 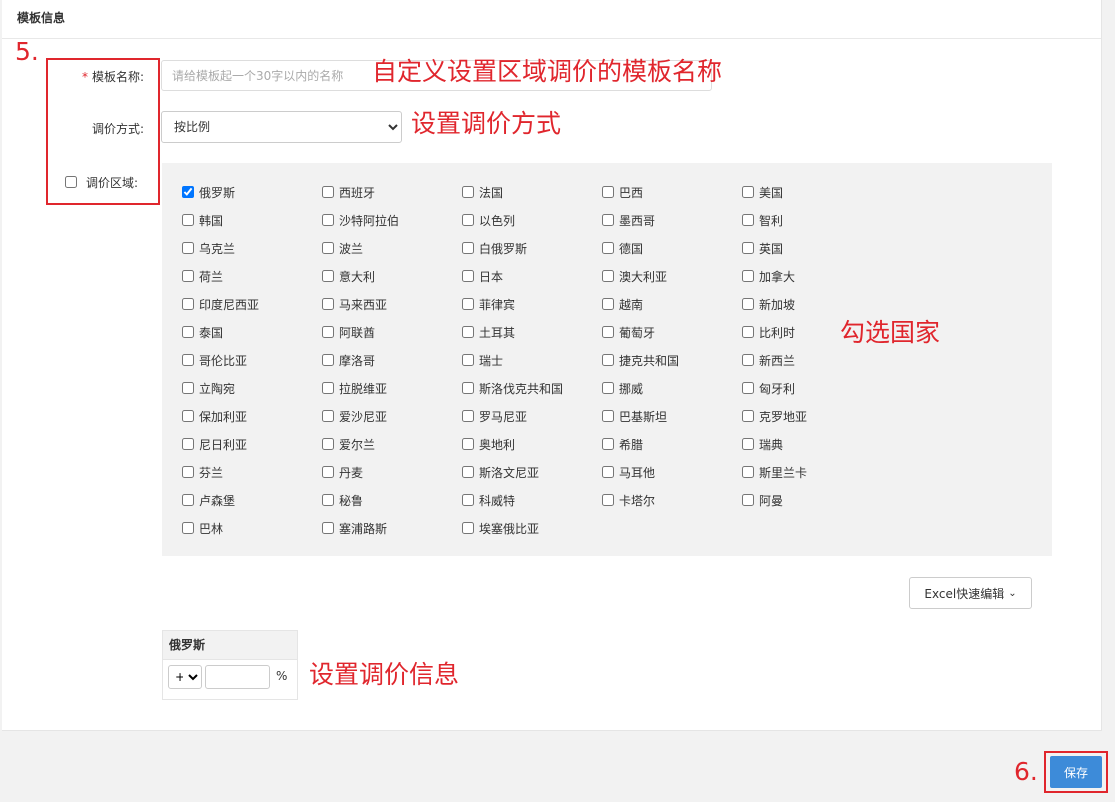 I want to click on country-item: 埃塞俄比亚, so click(x=532, y=528).